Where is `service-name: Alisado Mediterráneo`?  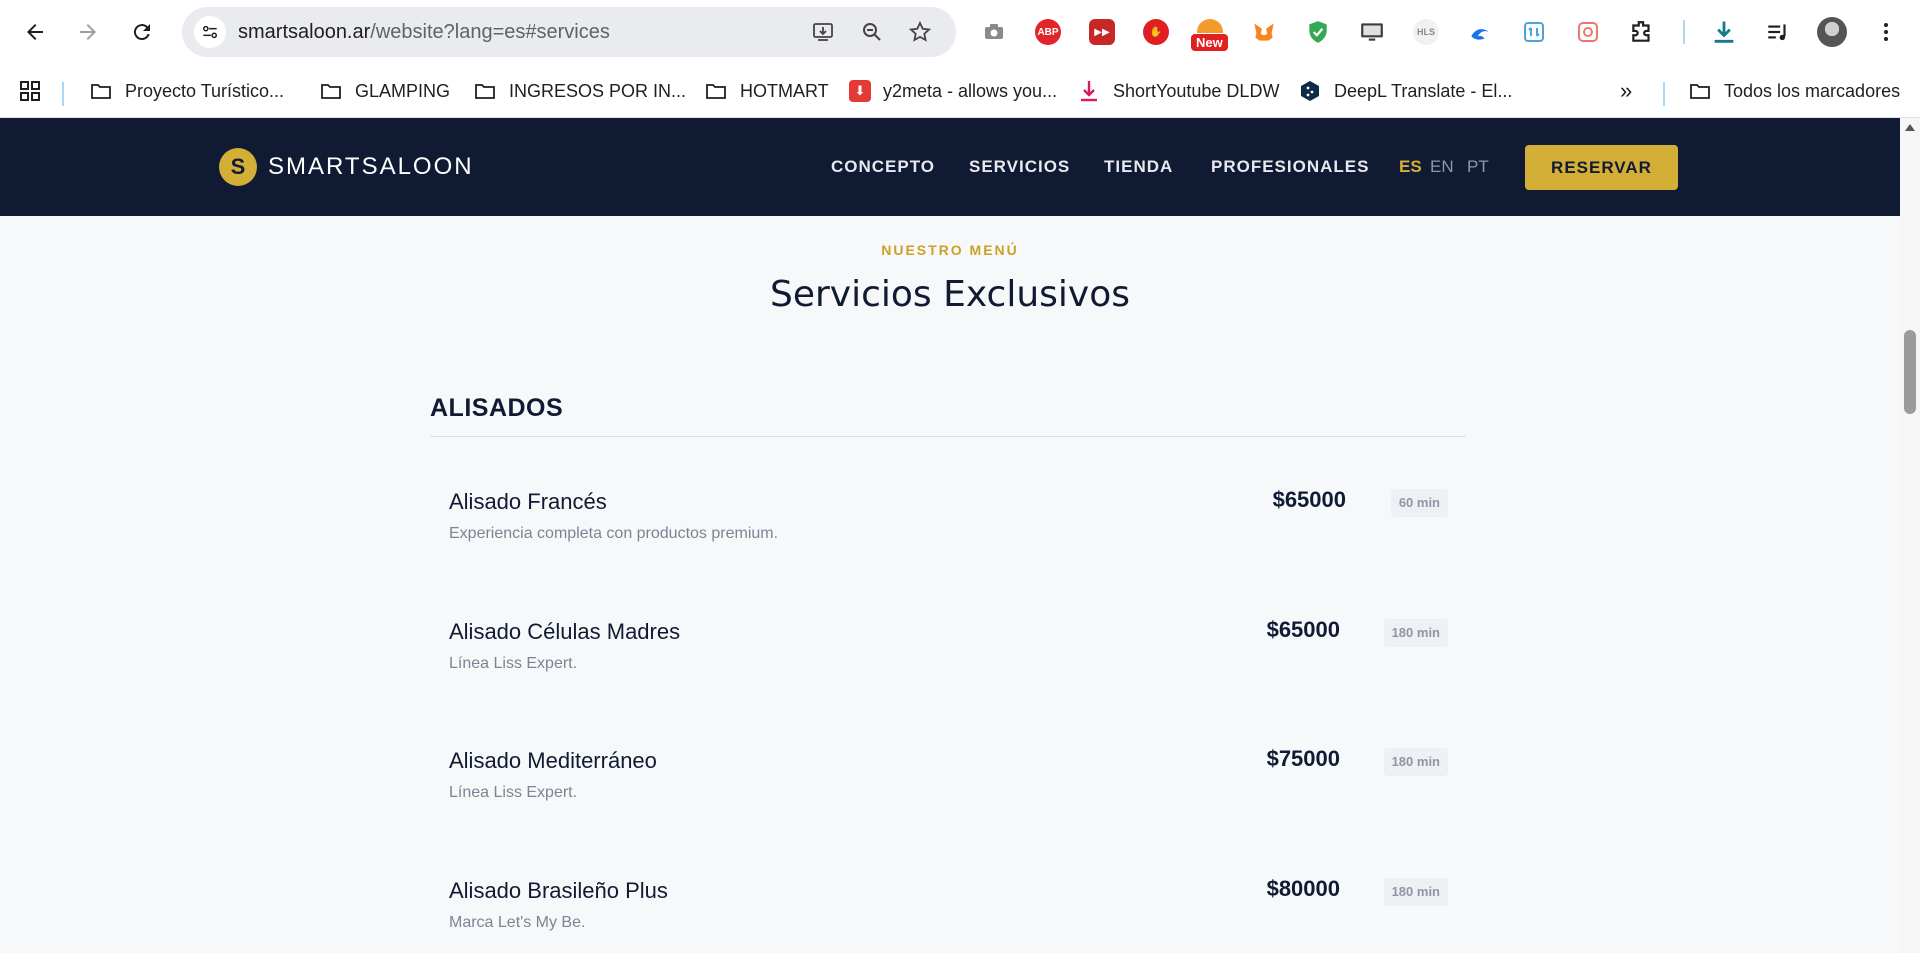 service-name: Alisado Mediterráneo is located at coordinates (553, 760).